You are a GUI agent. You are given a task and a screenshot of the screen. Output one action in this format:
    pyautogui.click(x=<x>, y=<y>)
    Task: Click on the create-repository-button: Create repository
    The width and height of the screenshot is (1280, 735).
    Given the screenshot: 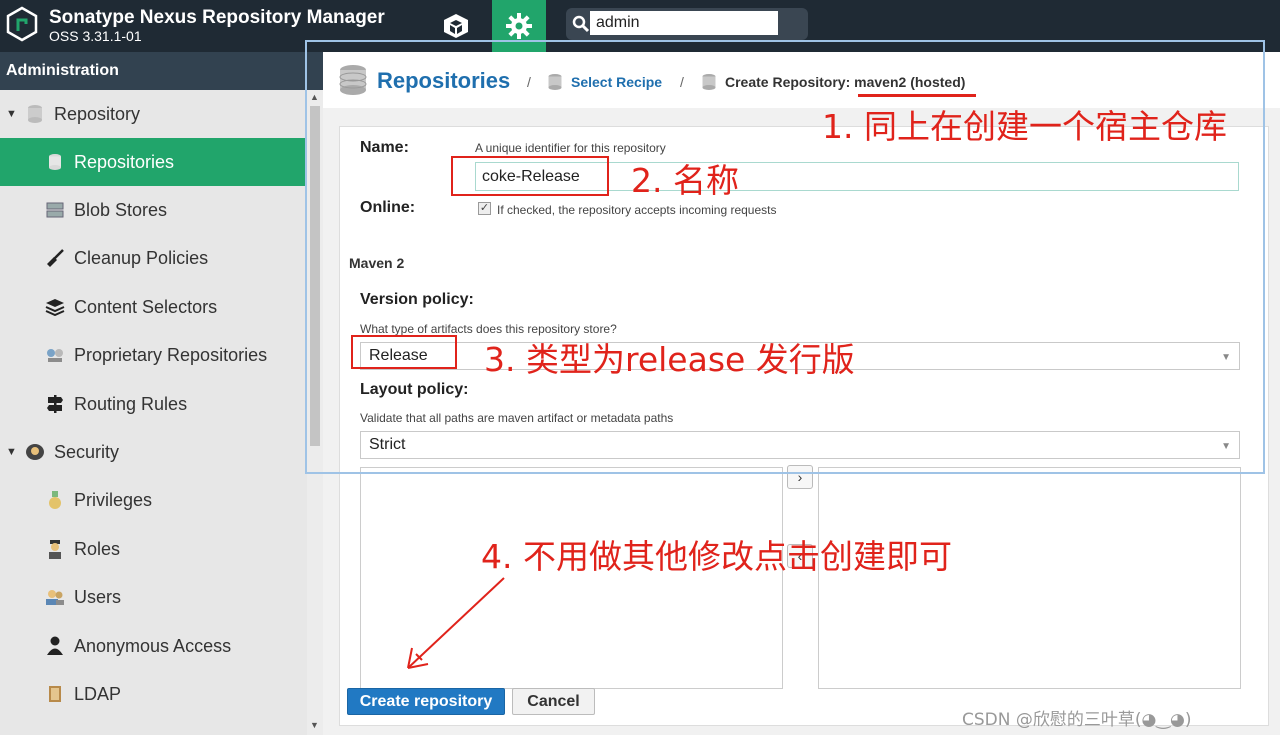 What is the action you would take?
    pyautogui.click(x=426, y=701)
    